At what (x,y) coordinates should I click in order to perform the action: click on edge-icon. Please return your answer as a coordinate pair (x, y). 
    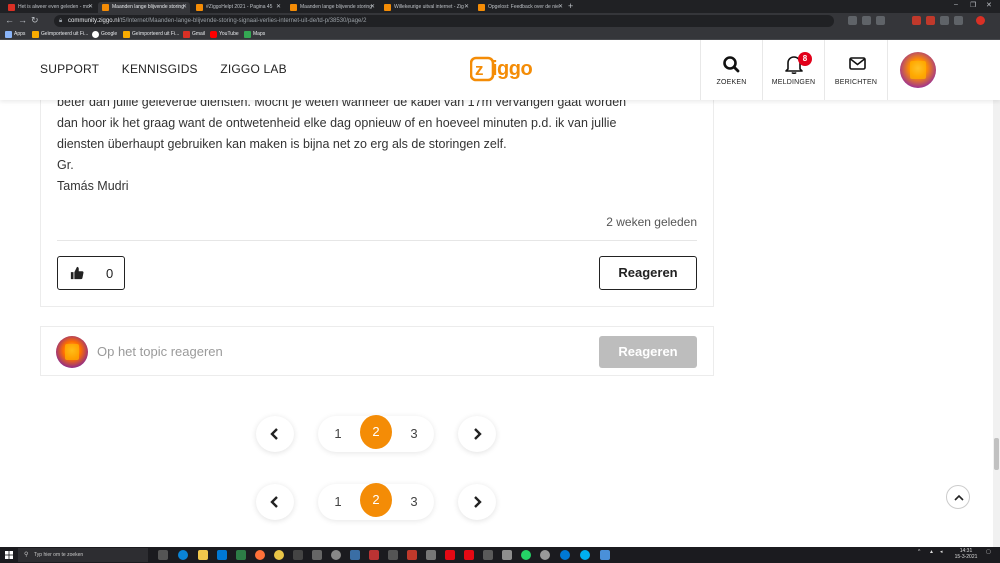
    Looking at the image, I should click on (183, 555).